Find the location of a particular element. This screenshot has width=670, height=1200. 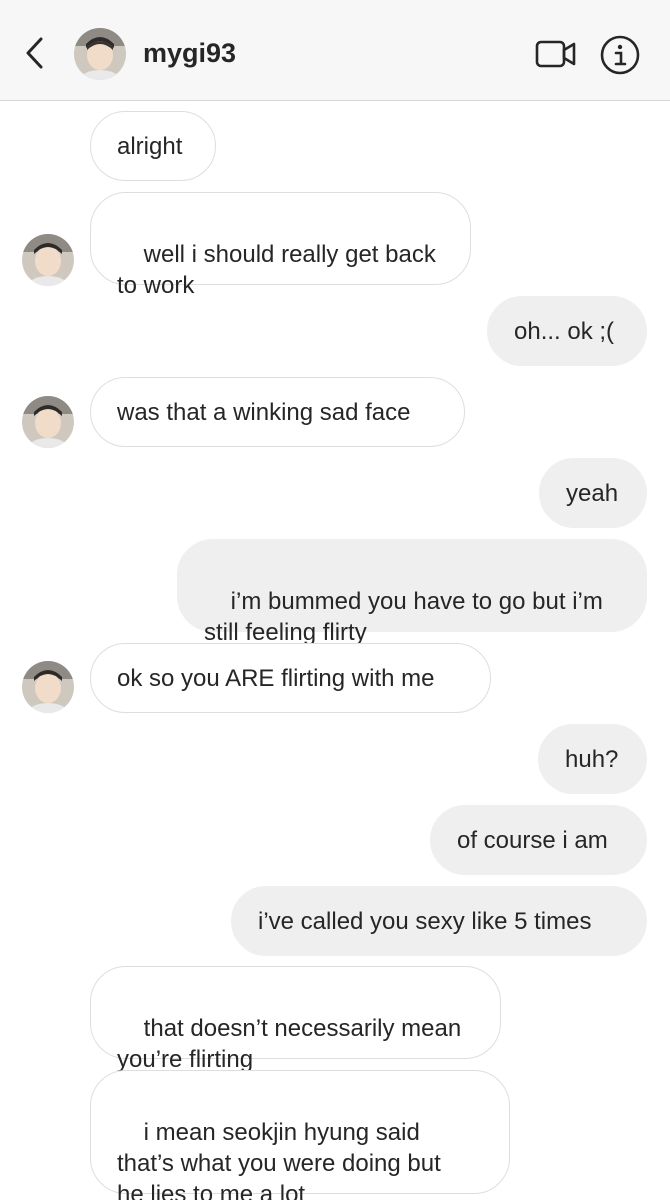

back-button is located at coordinates (35, 53).